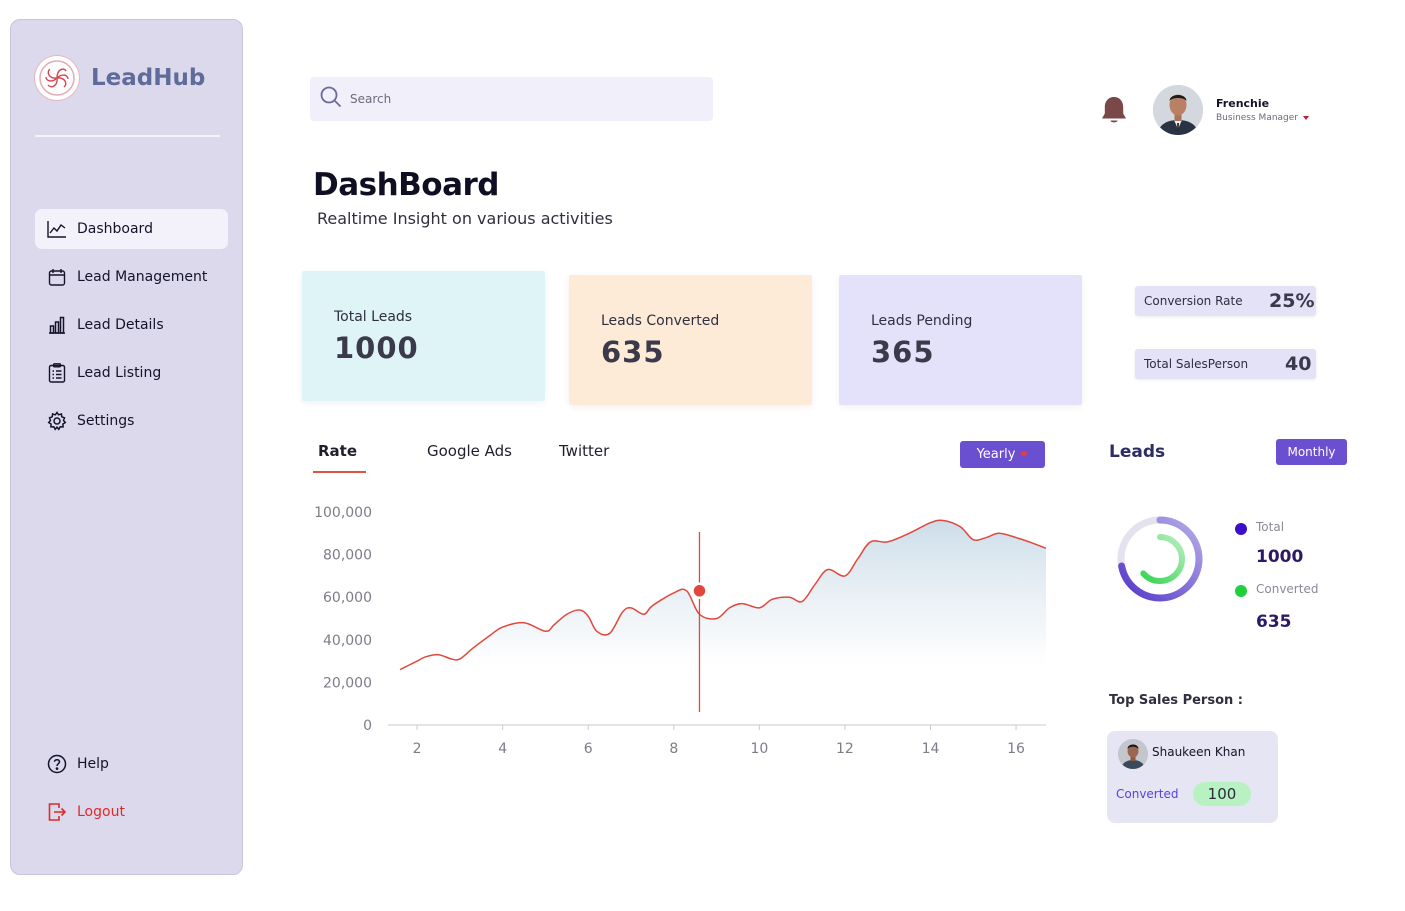 The height and width of the screenshot is (911, 1405). What do you see at coordinates (347, 556) in the screenshot?
I see `y-tick-label: 80,000` at bounding box center [347, 556].